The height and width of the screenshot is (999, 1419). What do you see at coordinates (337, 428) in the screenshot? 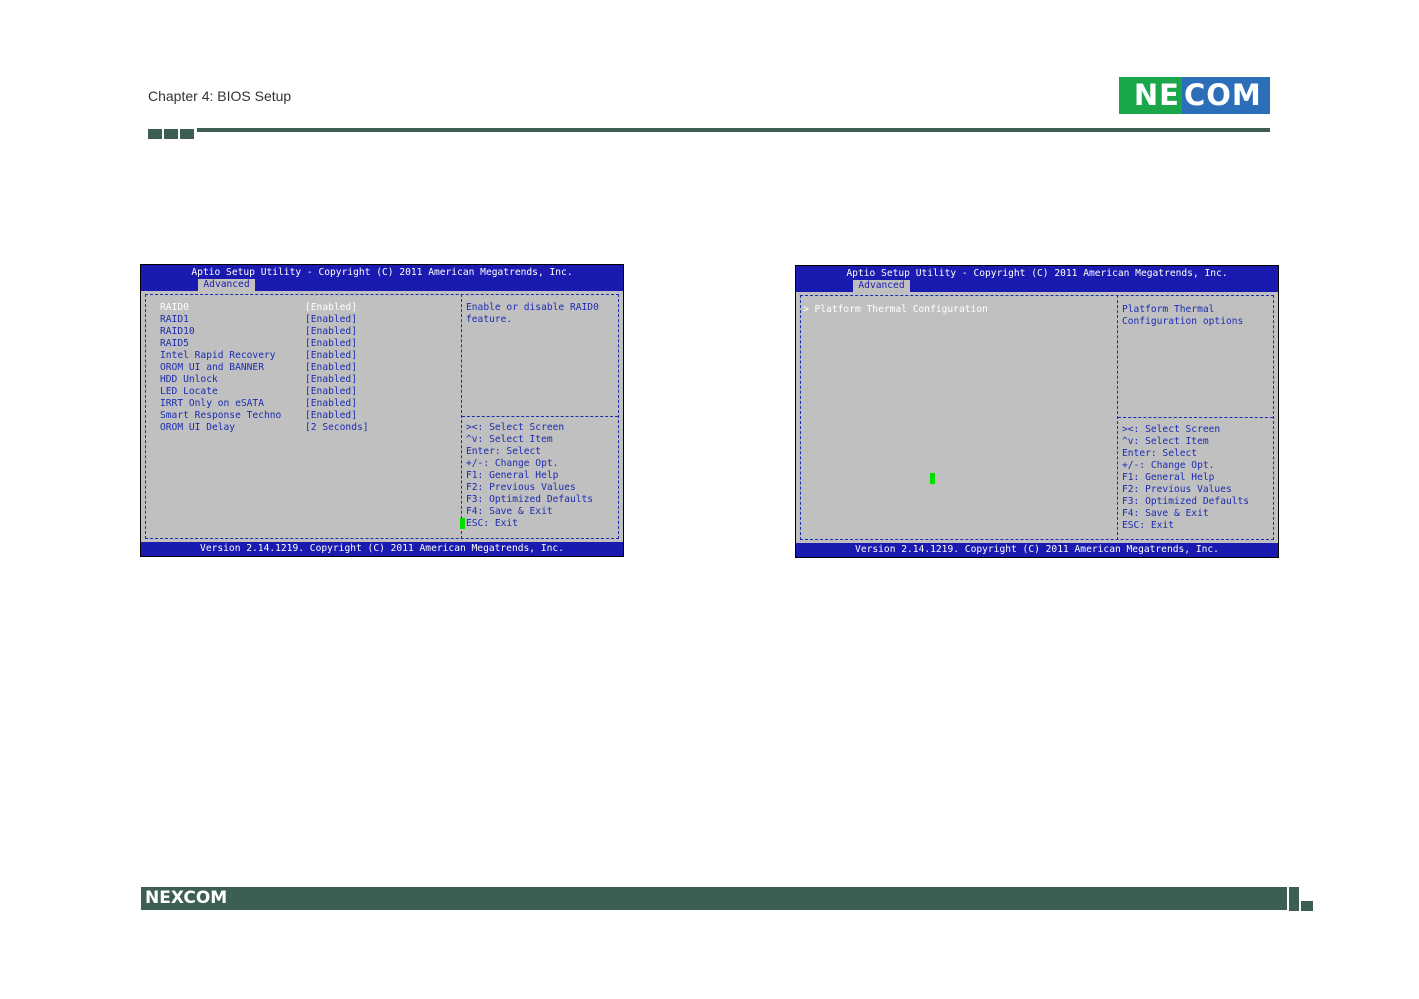
I see `menu-item-value: [2 Seconds]` at bounding box center [337, 428].